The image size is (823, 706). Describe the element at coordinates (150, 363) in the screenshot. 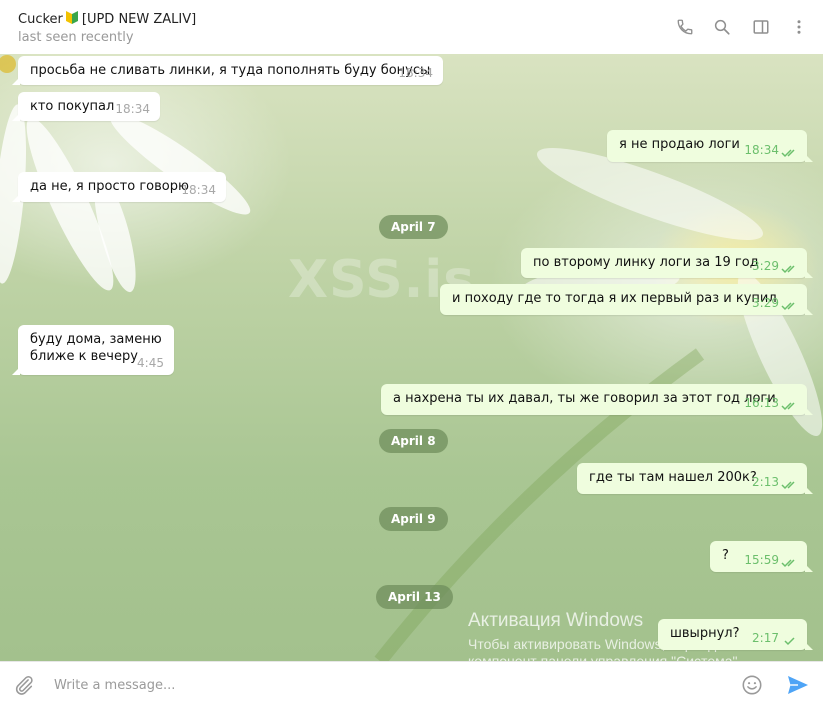

I see `message-time: 4:45` at that location.